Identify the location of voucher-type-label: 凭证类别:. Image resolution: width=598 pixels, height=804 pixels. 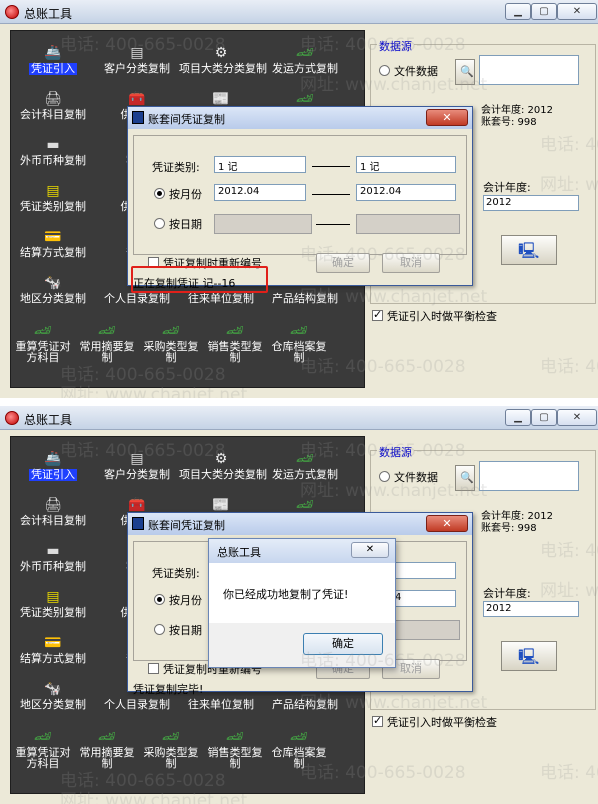
(176, 167).